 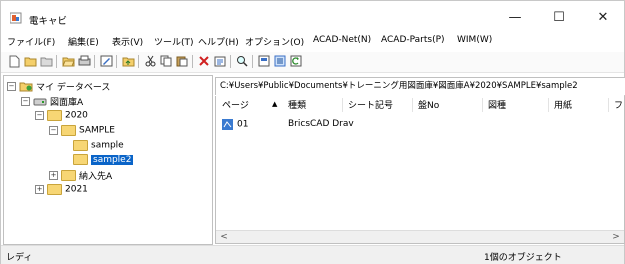 I want to click on menu-file: ファイル(F), so click(x=31, y=41).